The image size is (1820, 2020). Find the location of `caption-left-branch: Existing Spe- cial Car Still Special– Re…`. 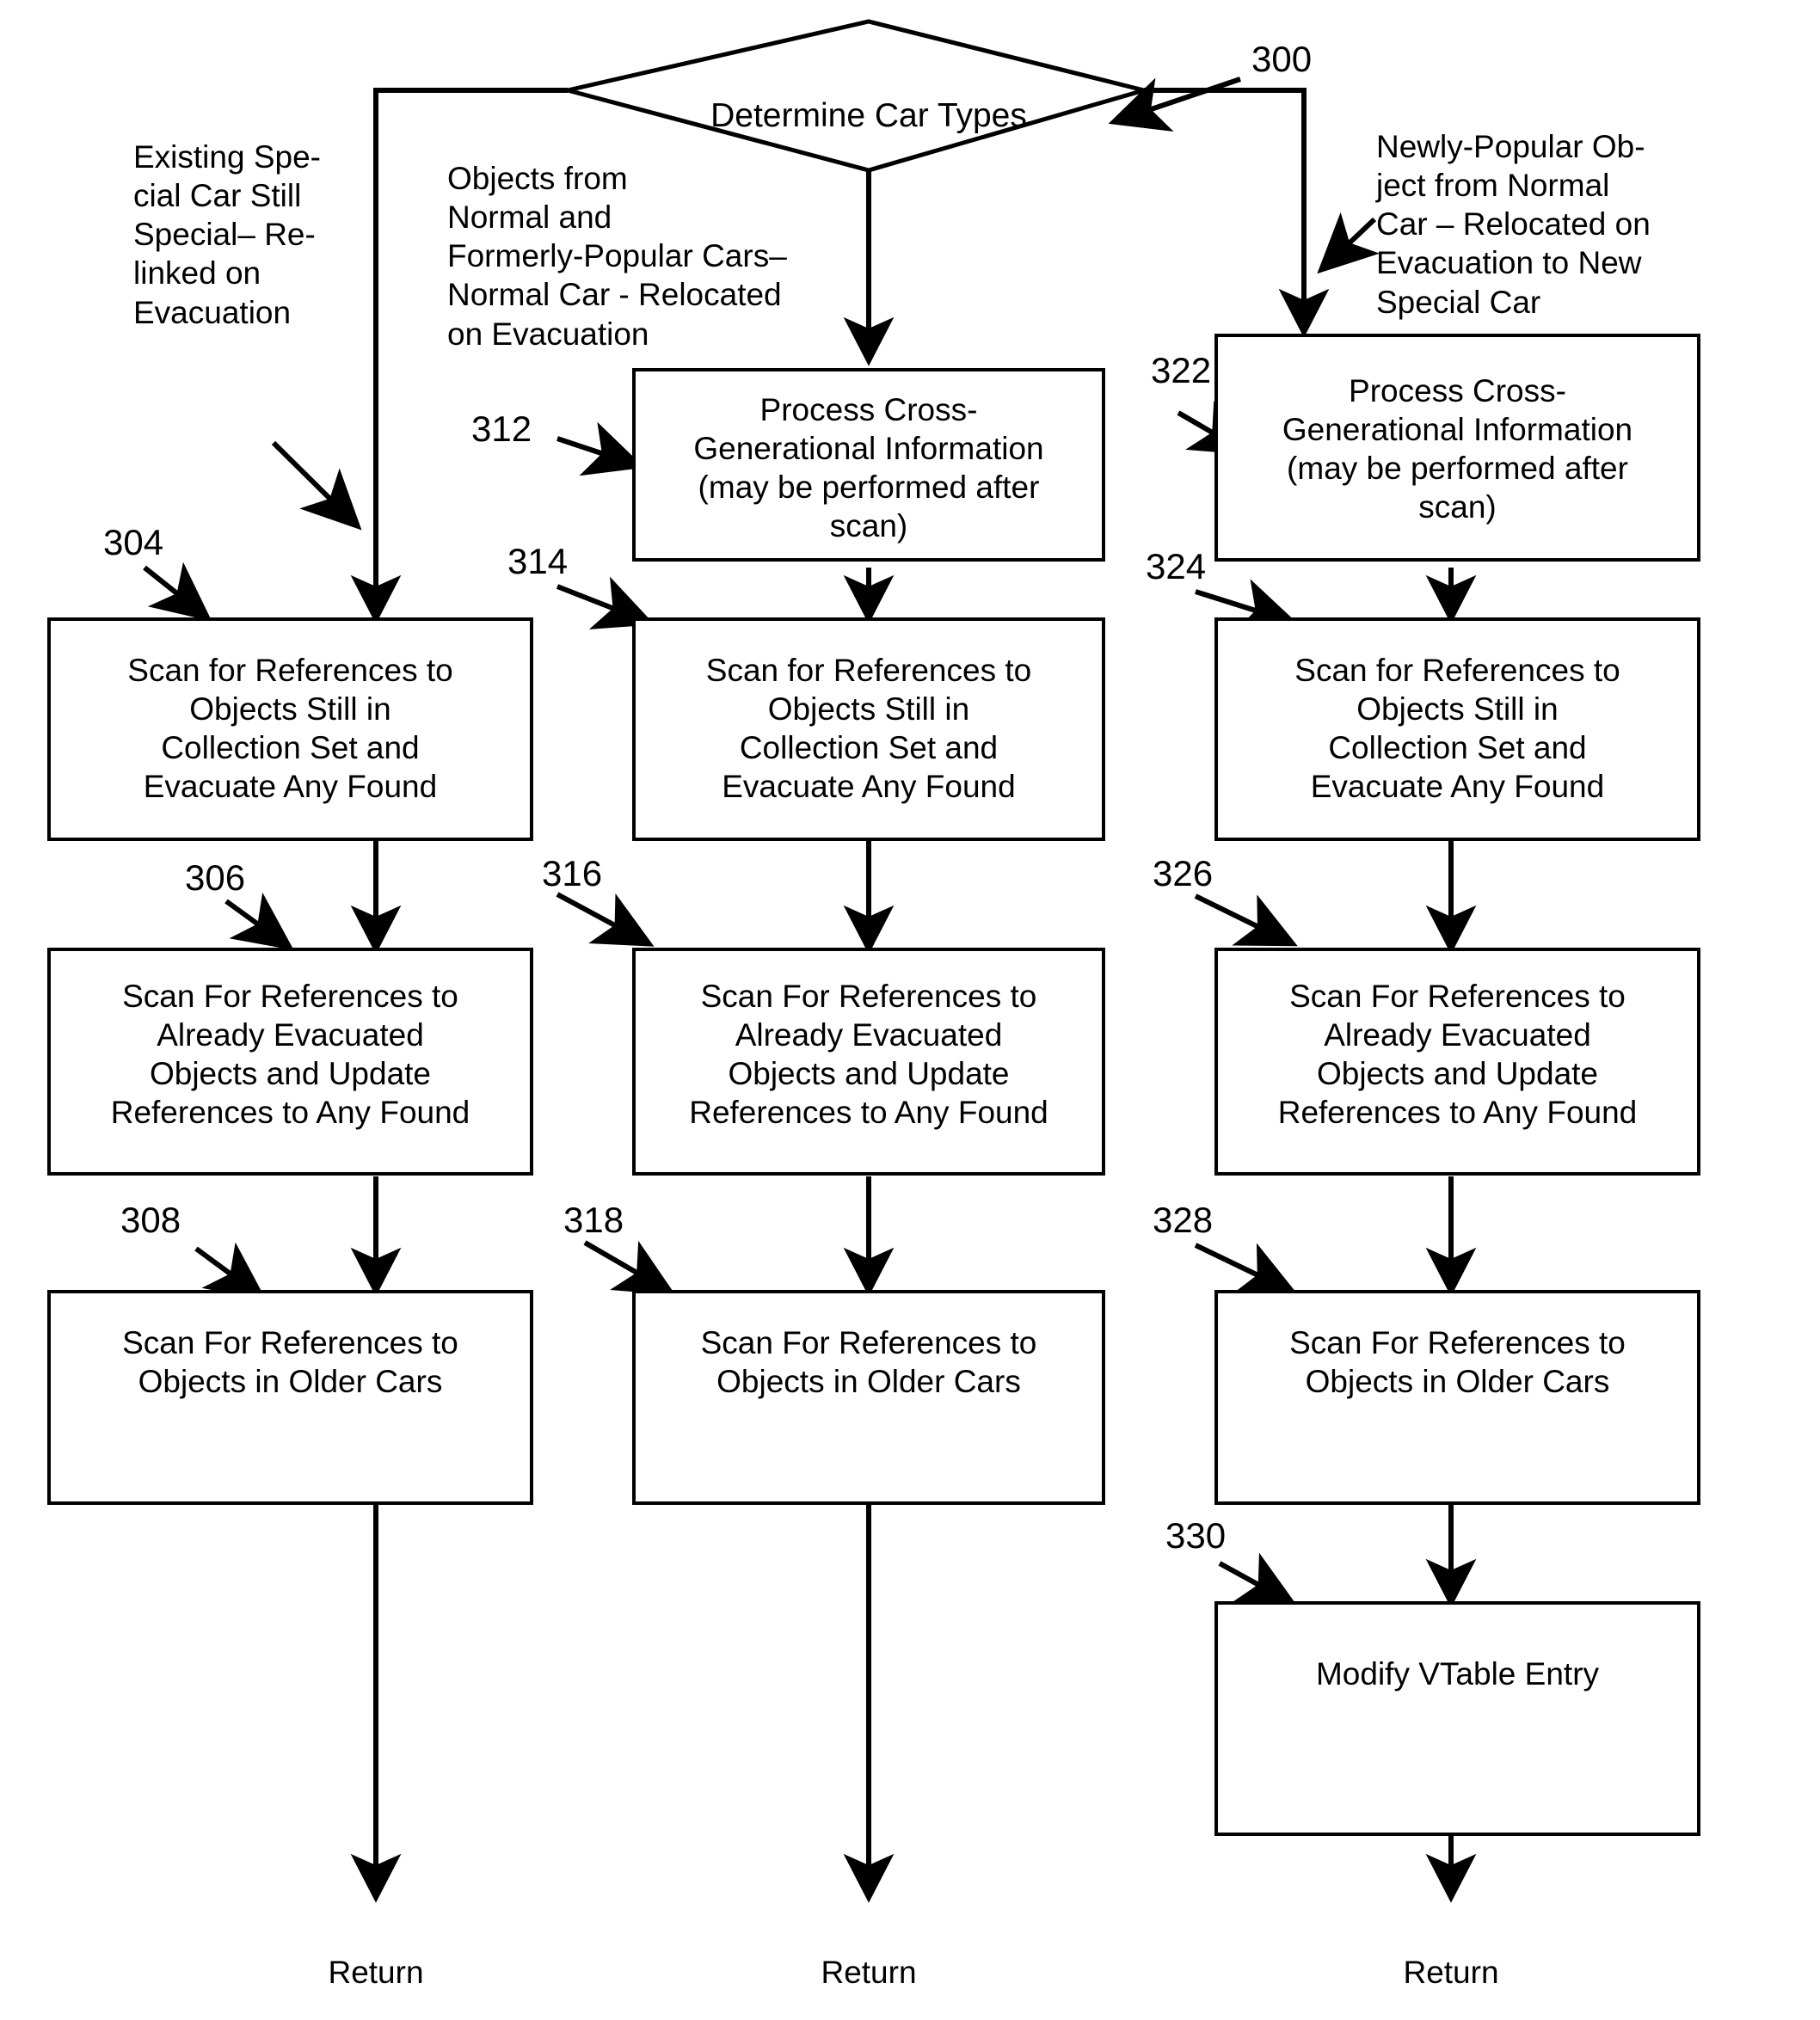

caption-left-branch: Existing Spe- cial Car Still Special– Re… is located at coordinates (227, 234).